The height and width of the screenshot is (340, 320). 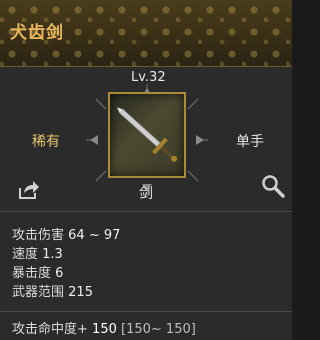 What do you see at coordinates (32, 273) in the screenshot?
I see `stat-label: 暴击度` at bounding box center [32, 273].